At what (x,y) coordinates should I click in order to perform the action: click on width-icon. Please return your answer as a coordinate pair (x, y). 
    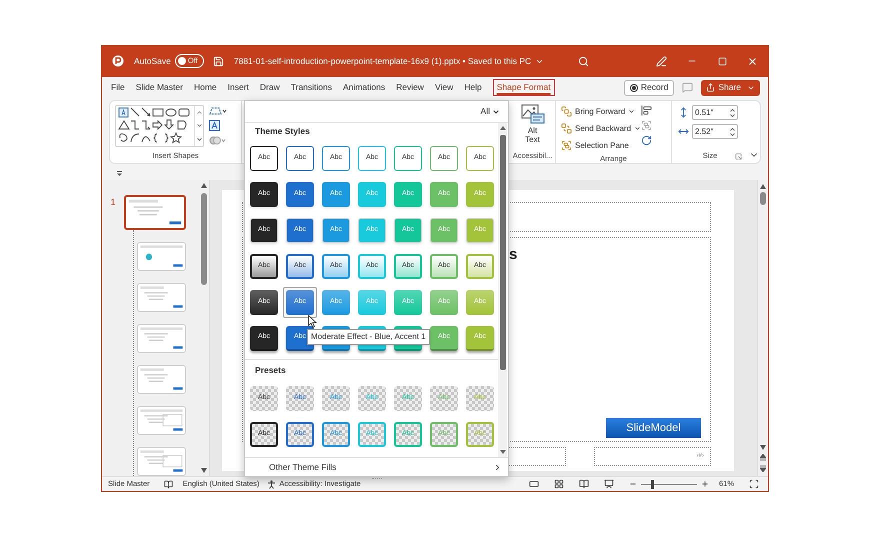
    Looking at the image, I should click on (683, 131).